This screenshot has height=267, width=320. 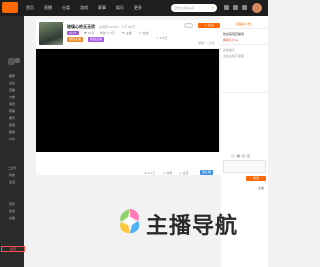 I want to click on watermark: 主播导航, so click(x=174, y=223).